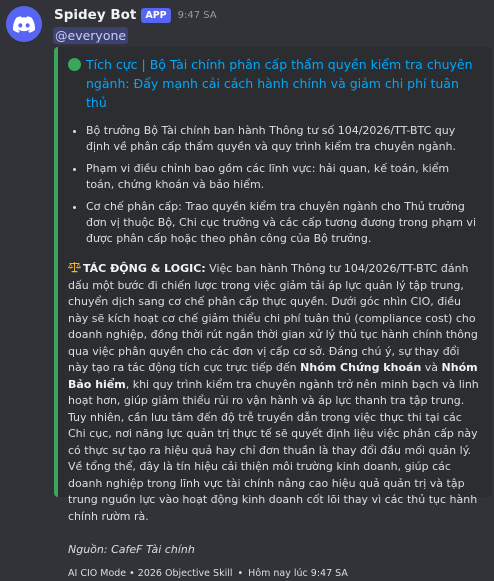 This screenshot has width=494, height=581. Describe the element at coordinates (74, 267) in the screenshot. I see `scales-icon` at that location.